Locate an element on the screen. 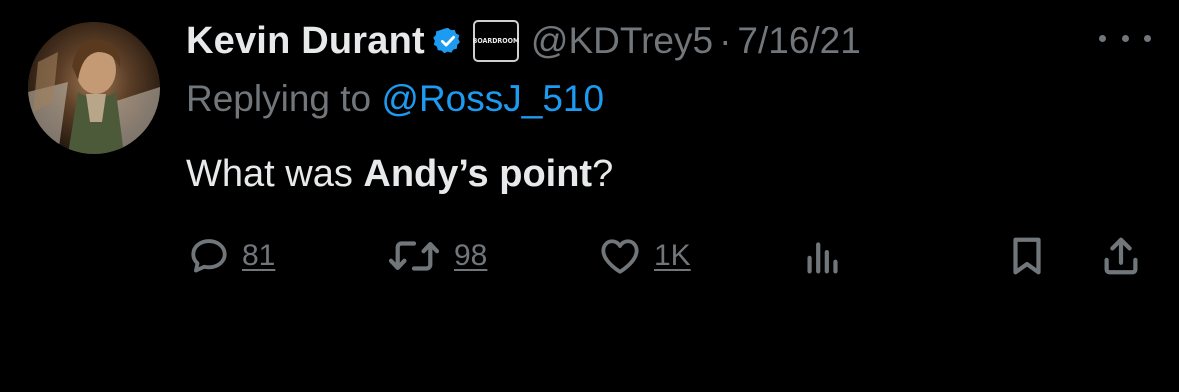  analytics-icon is located at coordinates (822, 258).